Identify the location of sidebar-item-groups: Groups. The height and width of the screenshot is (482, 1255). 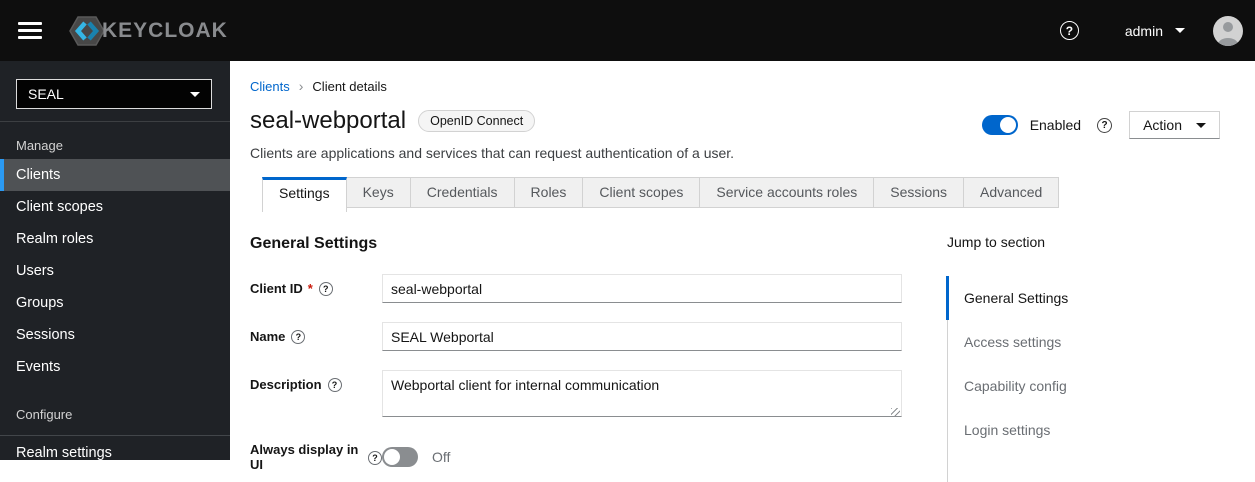
(115, 303).